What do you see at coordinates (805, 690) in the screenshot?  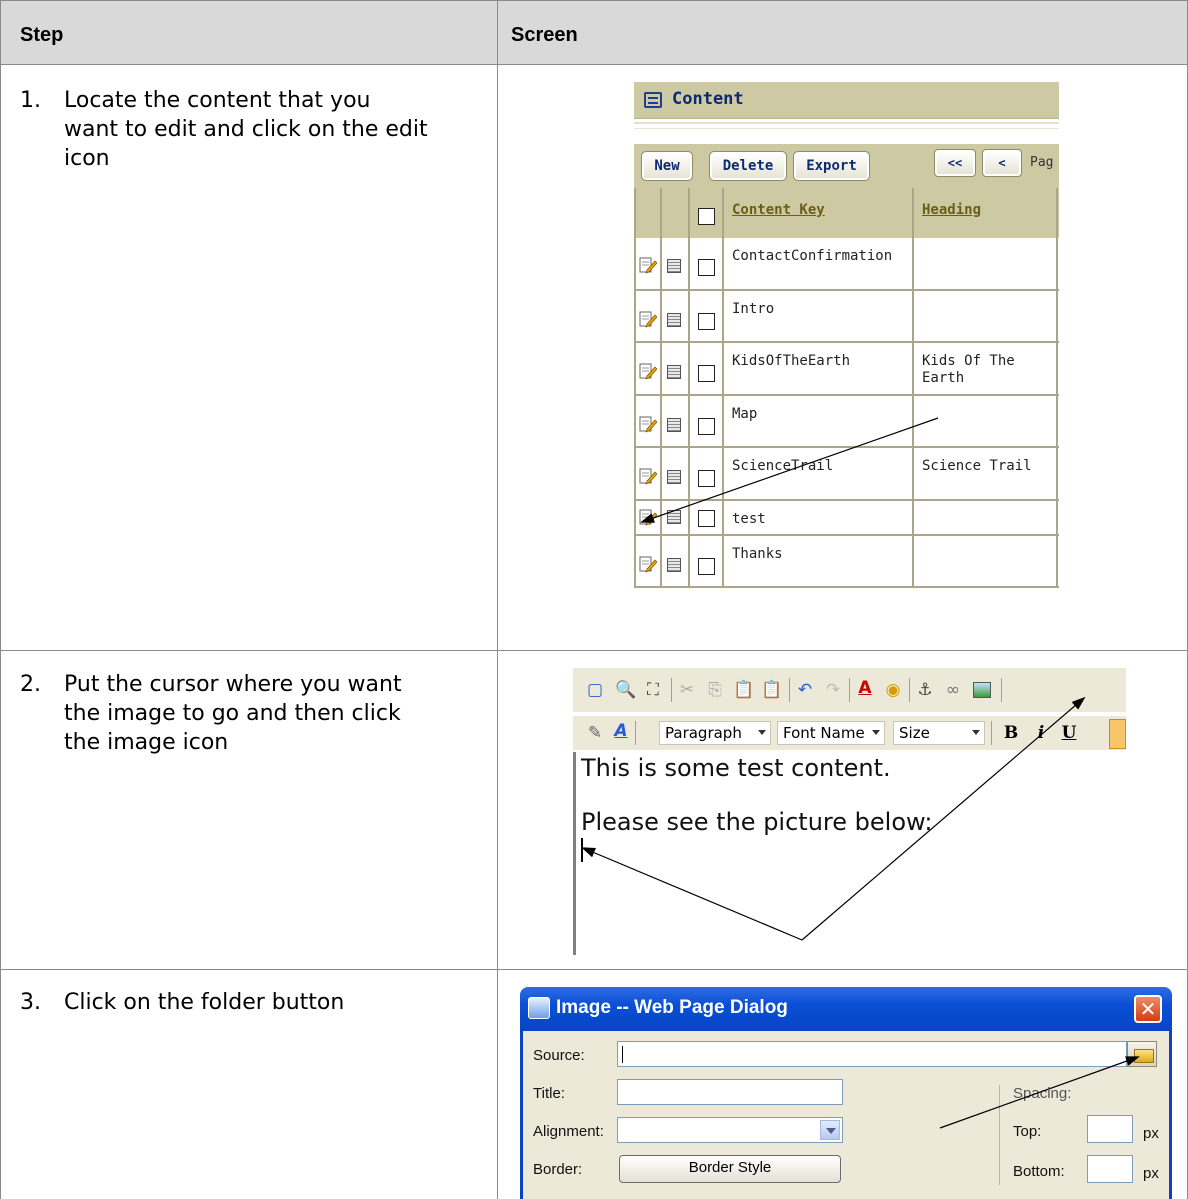 I see `undo-icon: ↶` at bounding box center [805, 690].